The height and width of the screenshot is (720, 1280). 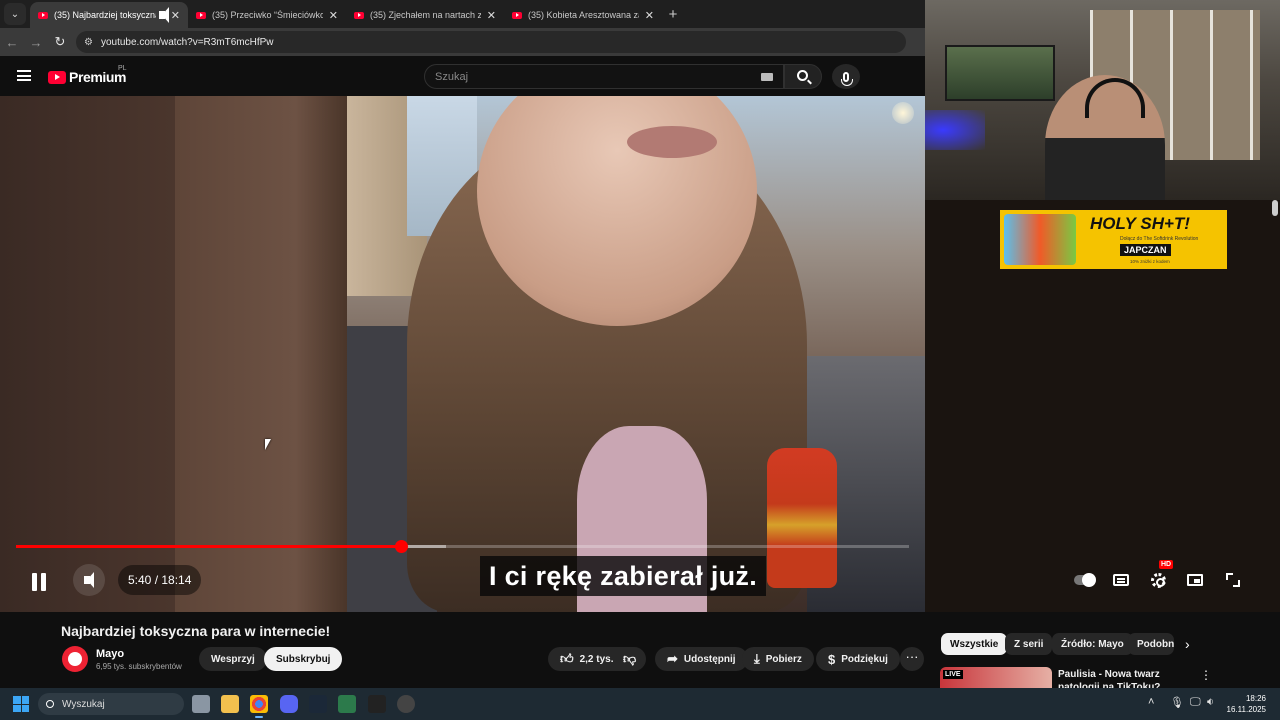 What do you see at coordinates (903, 113) in the screenshot?
I see `video-scene-lamp` at bounding box center [903, 113].